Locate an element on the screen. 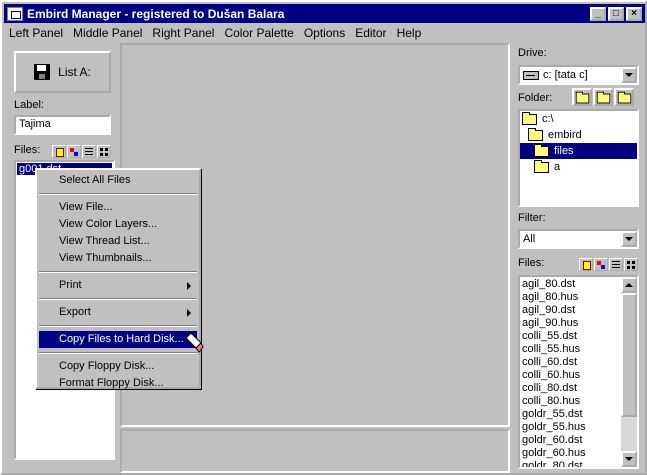 The height and width of the screenshot is (475, 647). menu-color-palette: Color Palette is located at coordinates (258, 33).